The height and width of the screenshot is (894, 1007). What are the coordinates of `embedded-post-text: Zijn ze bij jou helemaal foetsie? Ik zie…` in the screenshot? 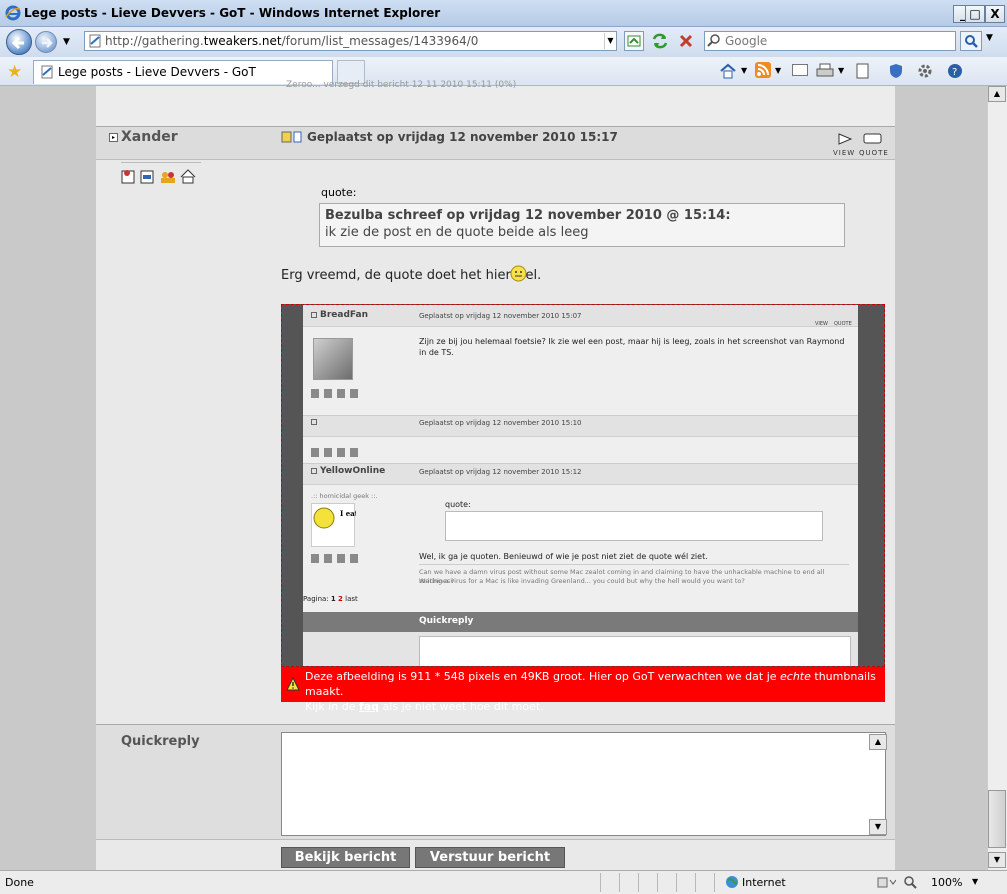 It's located at (632, 347).